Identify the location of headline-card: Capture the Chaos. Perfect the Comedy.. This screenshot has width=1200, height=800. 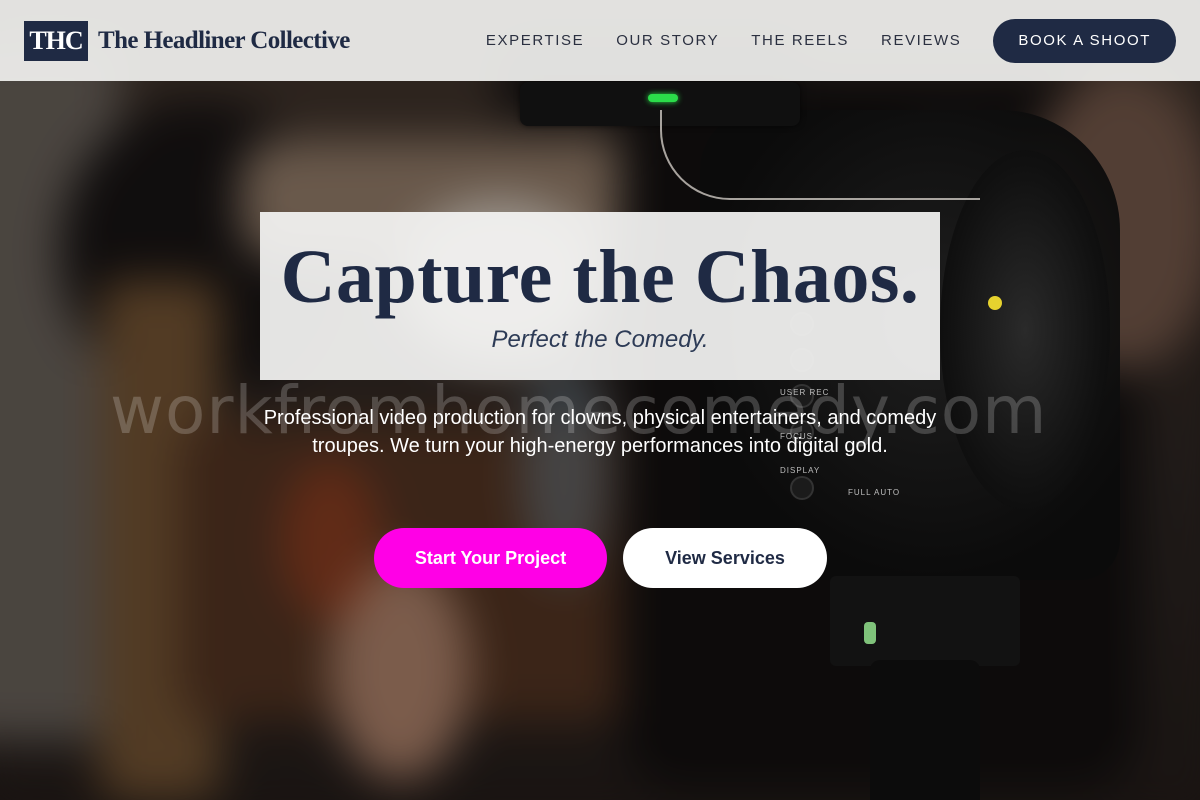
(600, 296).